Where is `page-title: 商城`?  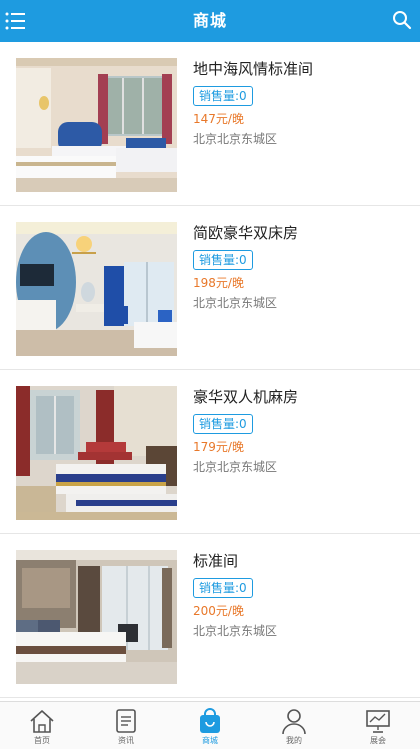 page-title: 商城 is located at coordinates (209, 20).